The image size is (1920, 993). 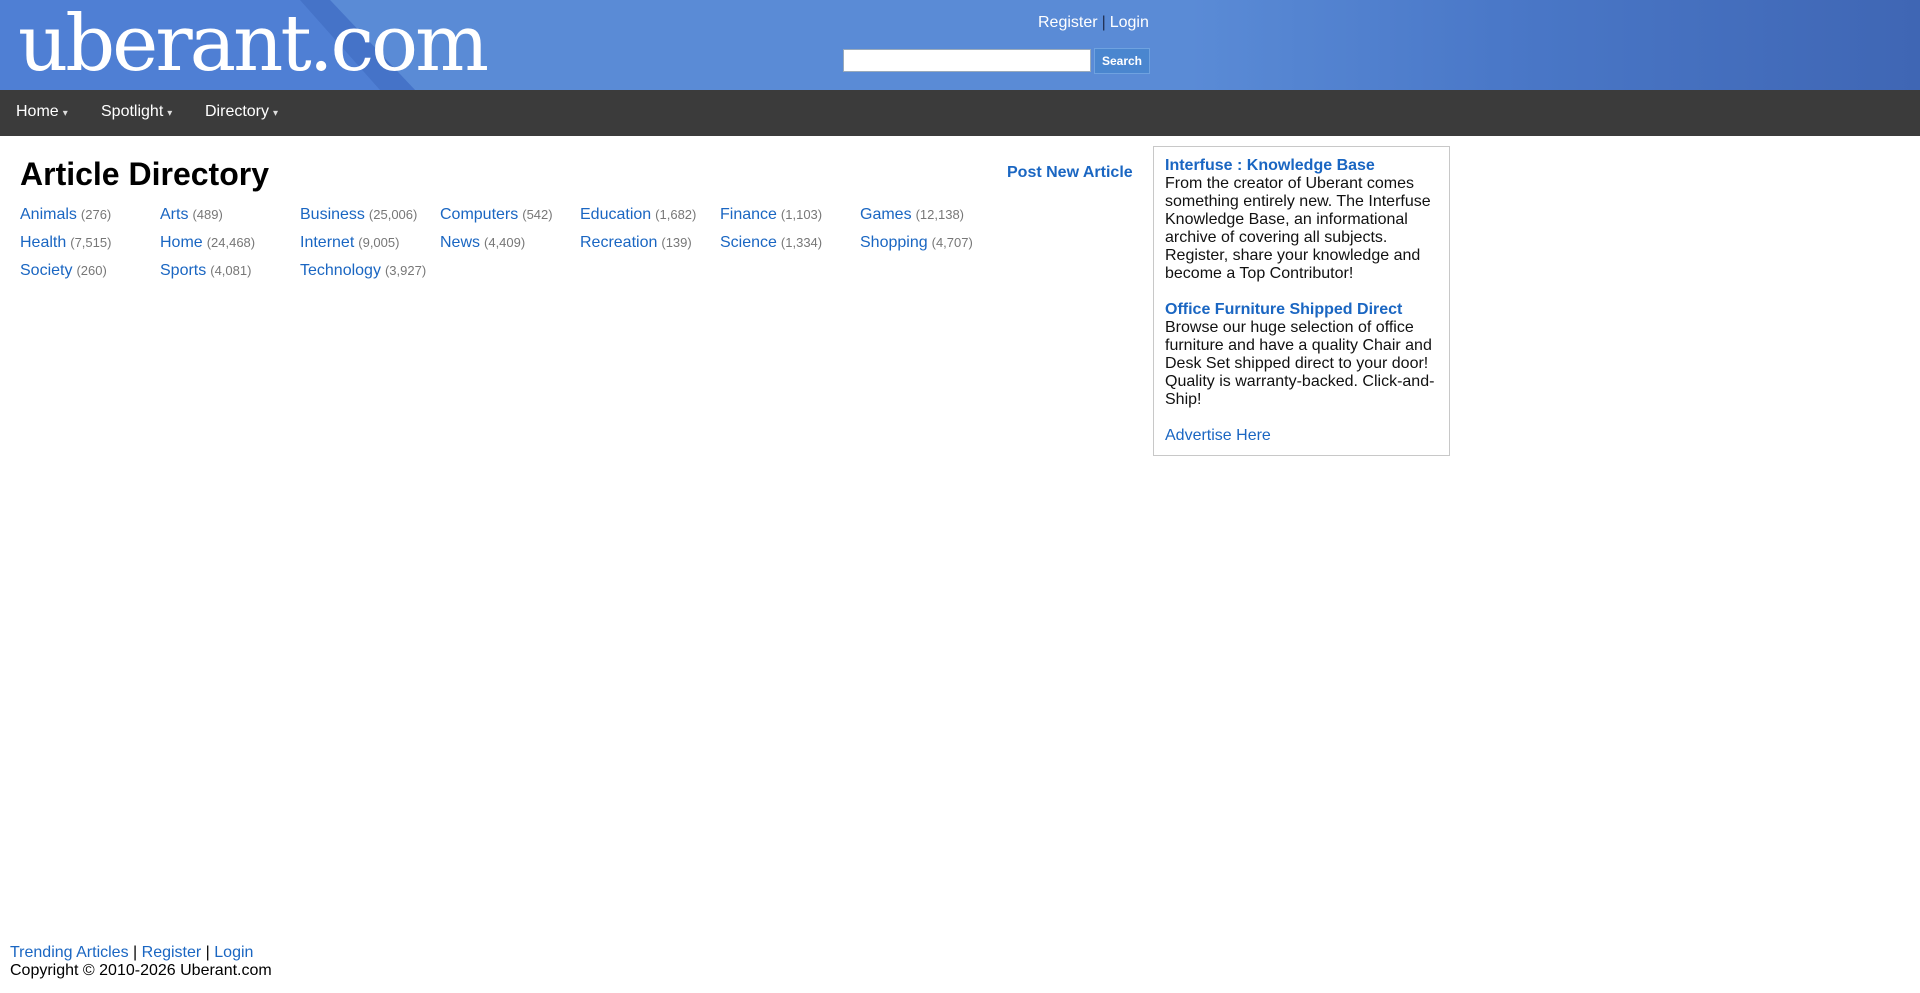 I want to click on category-item: Finance (1,103), so click(x=790, y=220).